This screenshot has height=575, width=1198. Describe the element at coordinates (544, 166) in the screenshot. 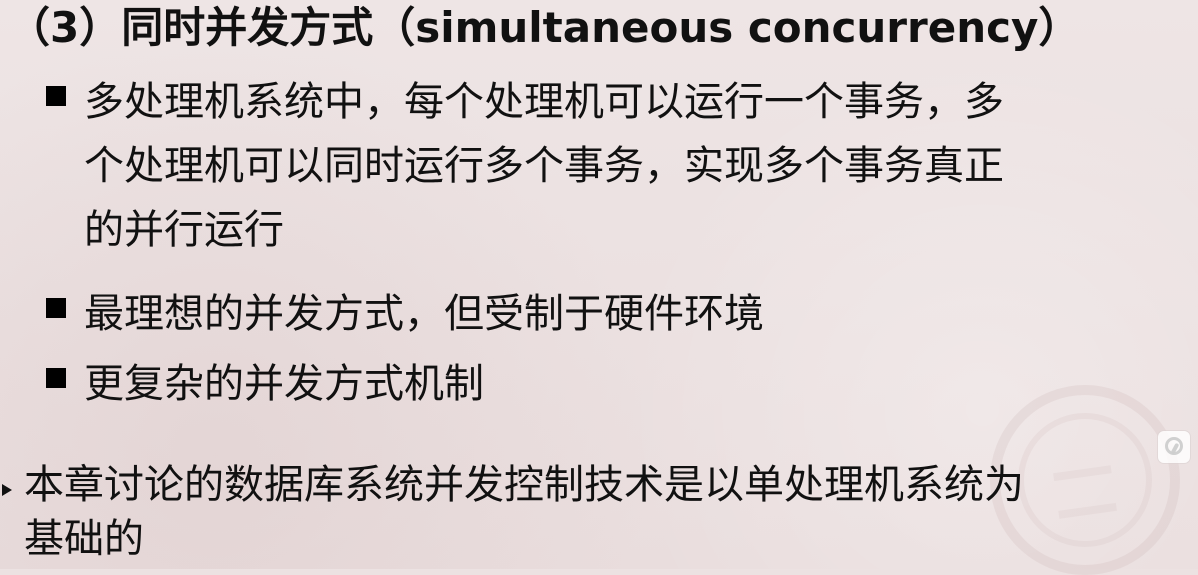

I see `bullet-line: 个处理机可以同时运行多个事务，实现多个事务真正` at that location.